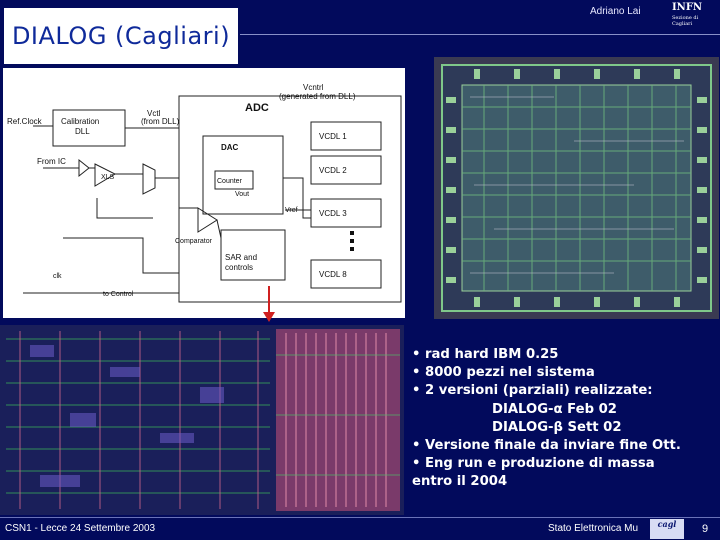 This screenshot has height=540, width=720. What do you see at coordinates (241, 257) in the screenshot?
I see `label-sar: SAR and` at bounding box center [241, 257].